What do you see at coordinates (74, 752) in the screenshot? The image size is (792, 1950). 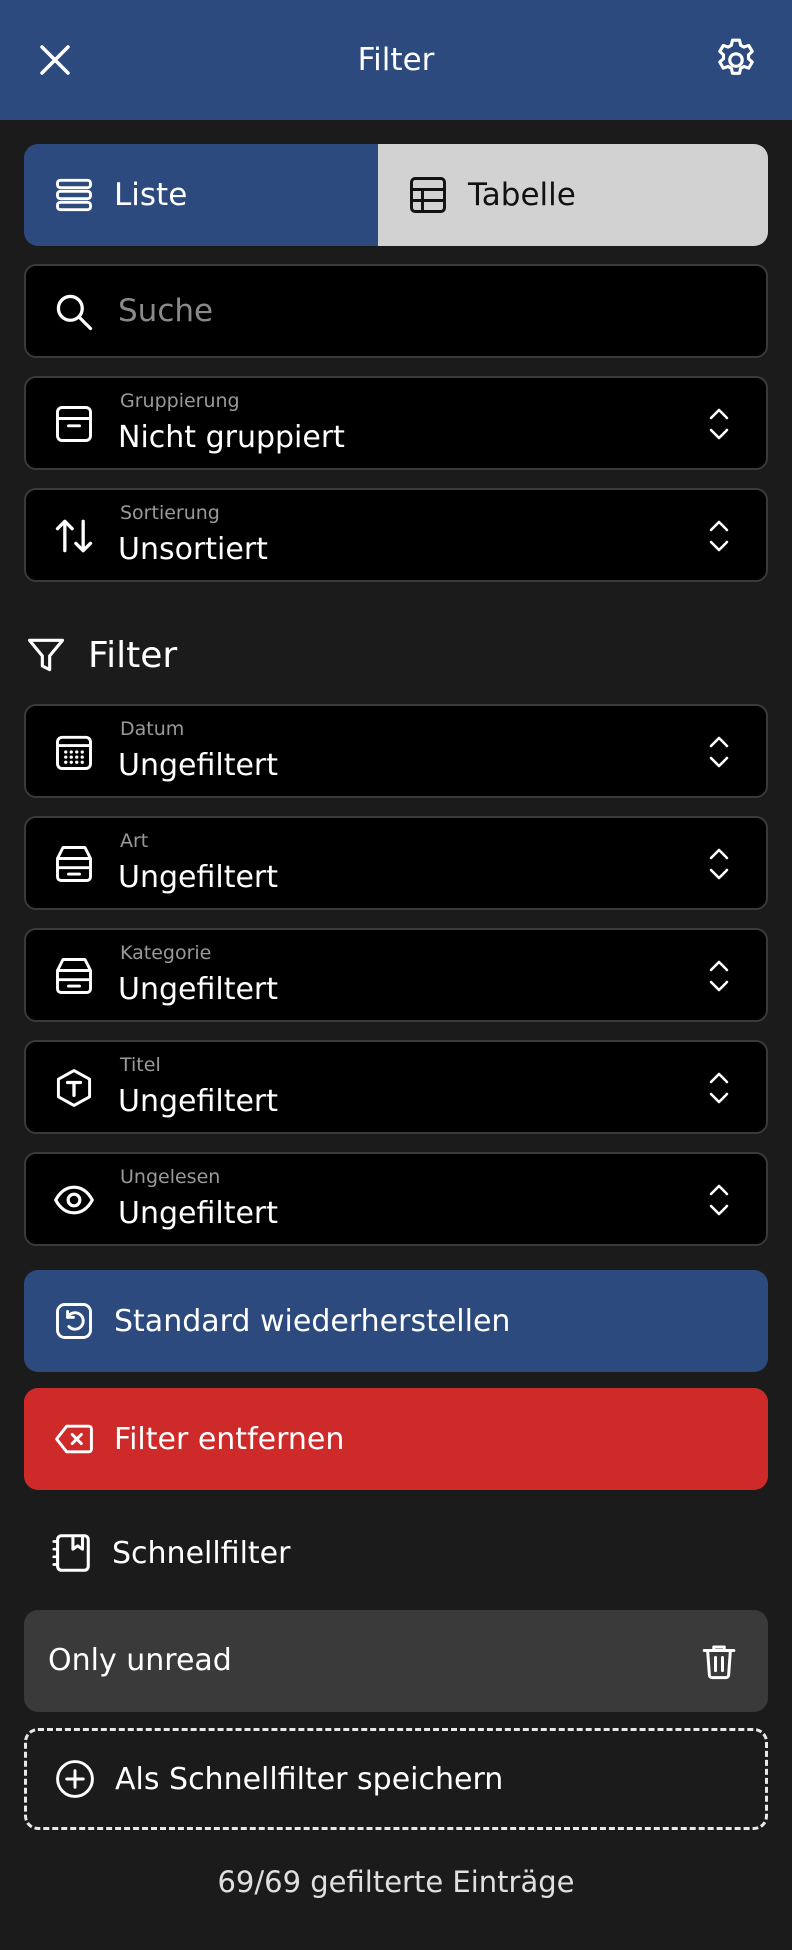 I see `calendar-icon` at bounding box center [74, 752].